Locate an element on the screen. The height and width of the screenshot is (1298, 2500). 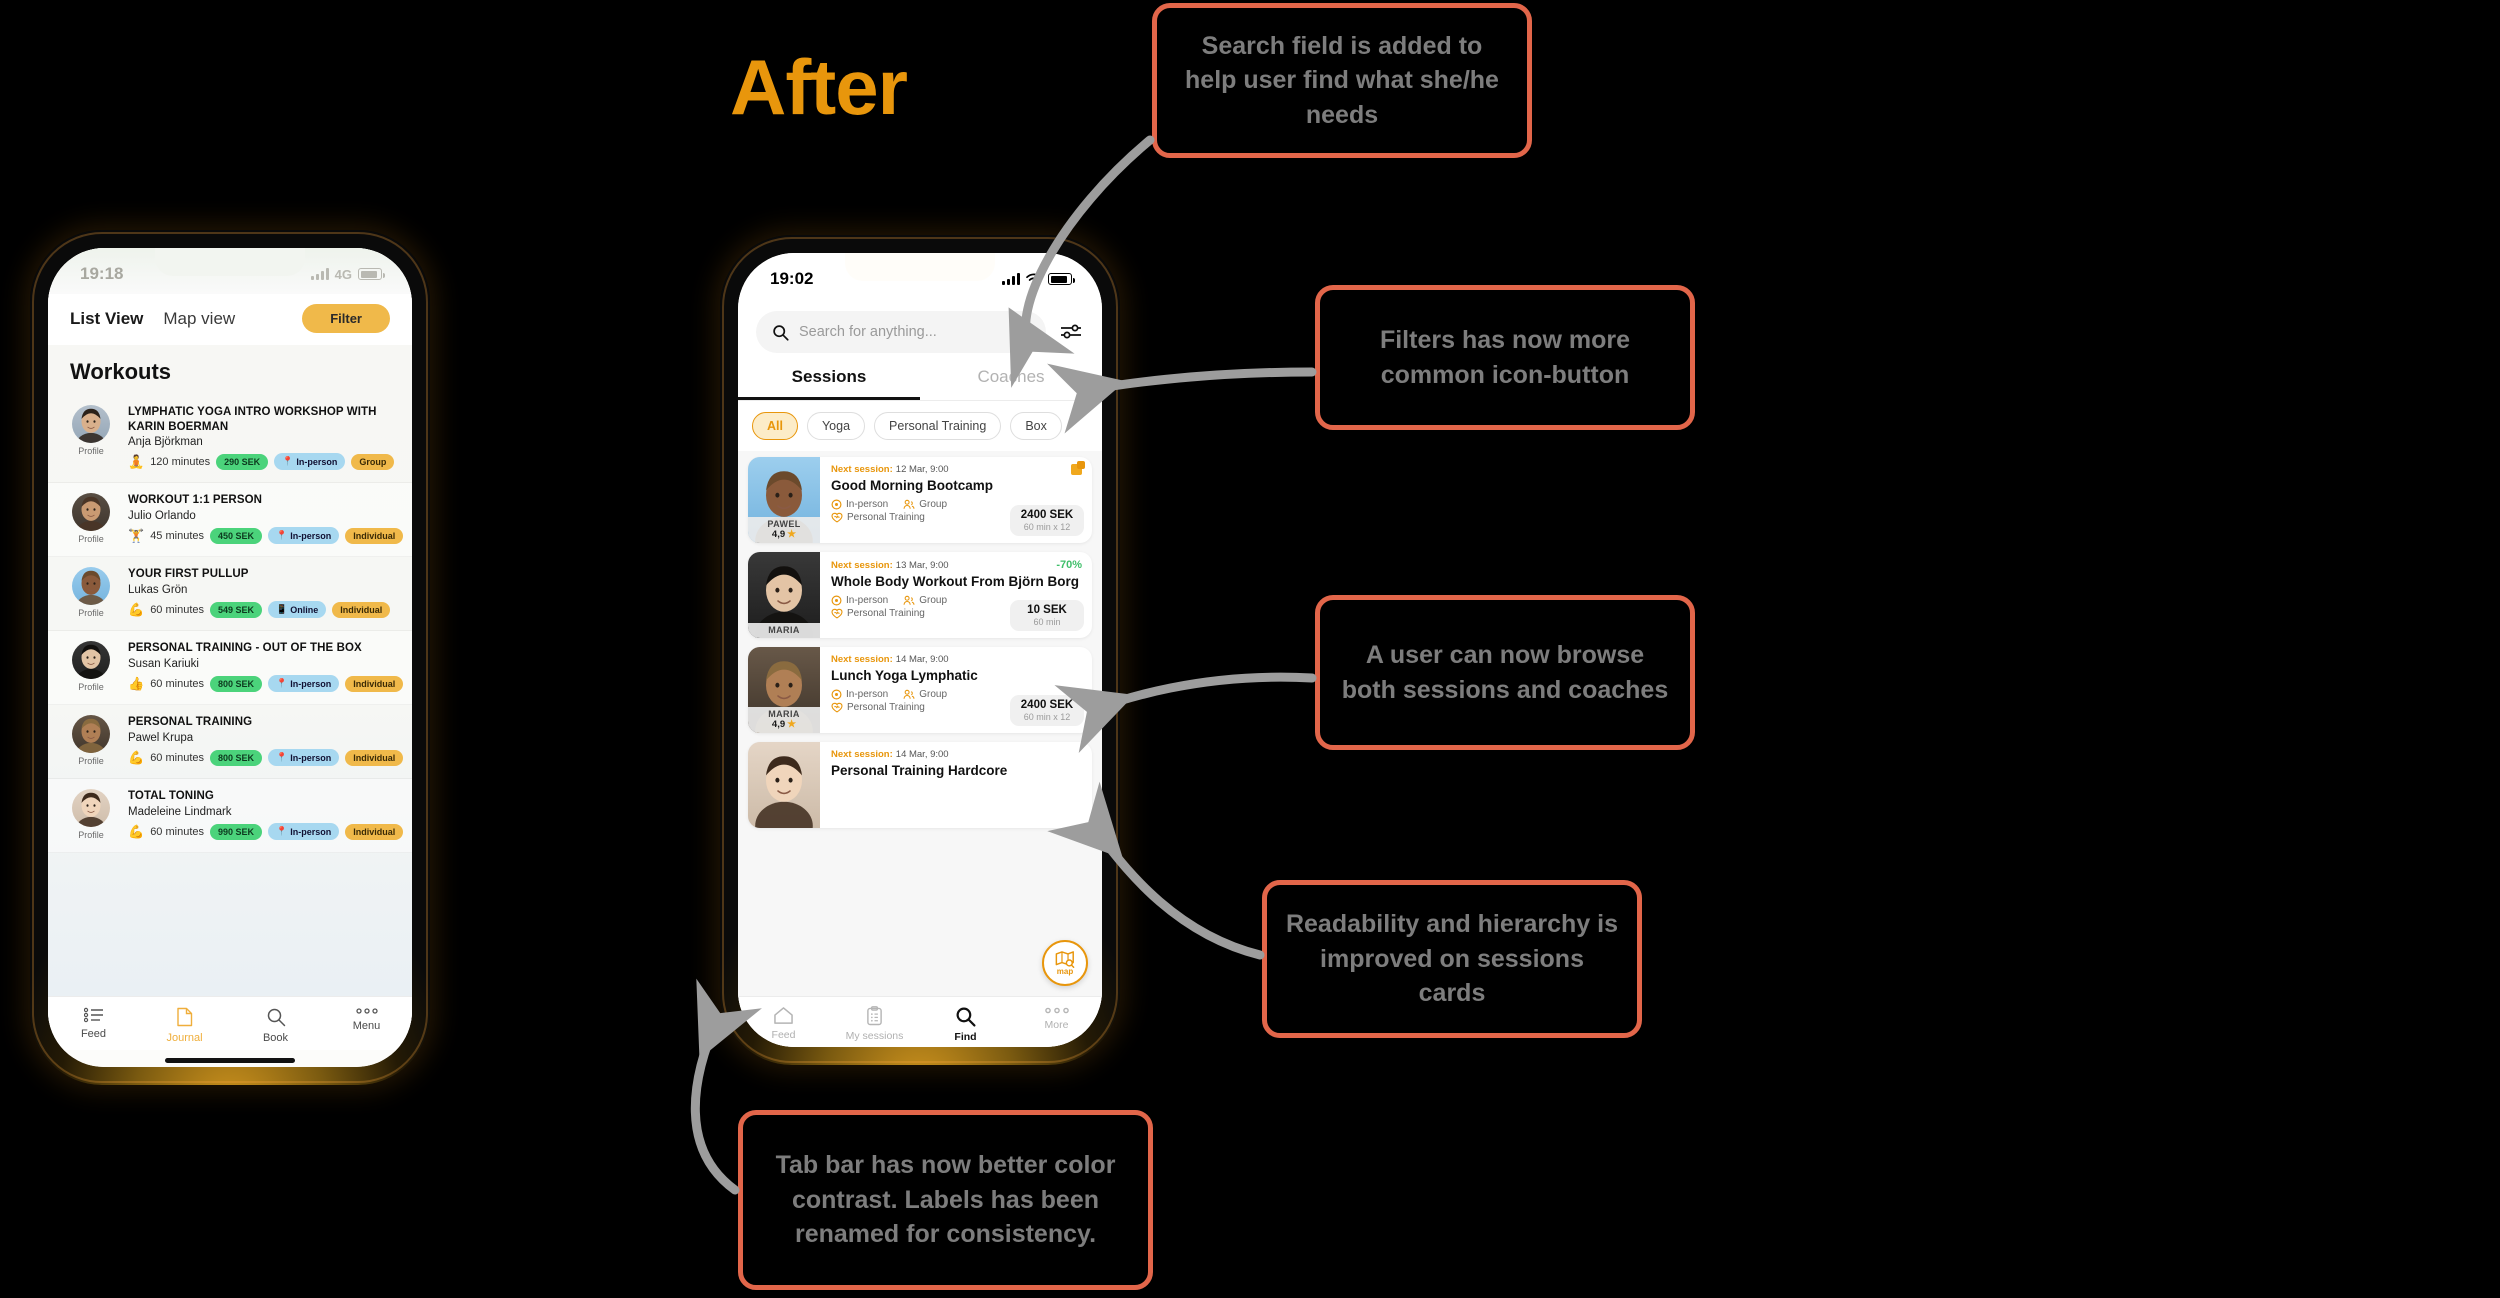
before-tab-bar: Feed Journal Book Menu is located at coordinates (230, 1023).